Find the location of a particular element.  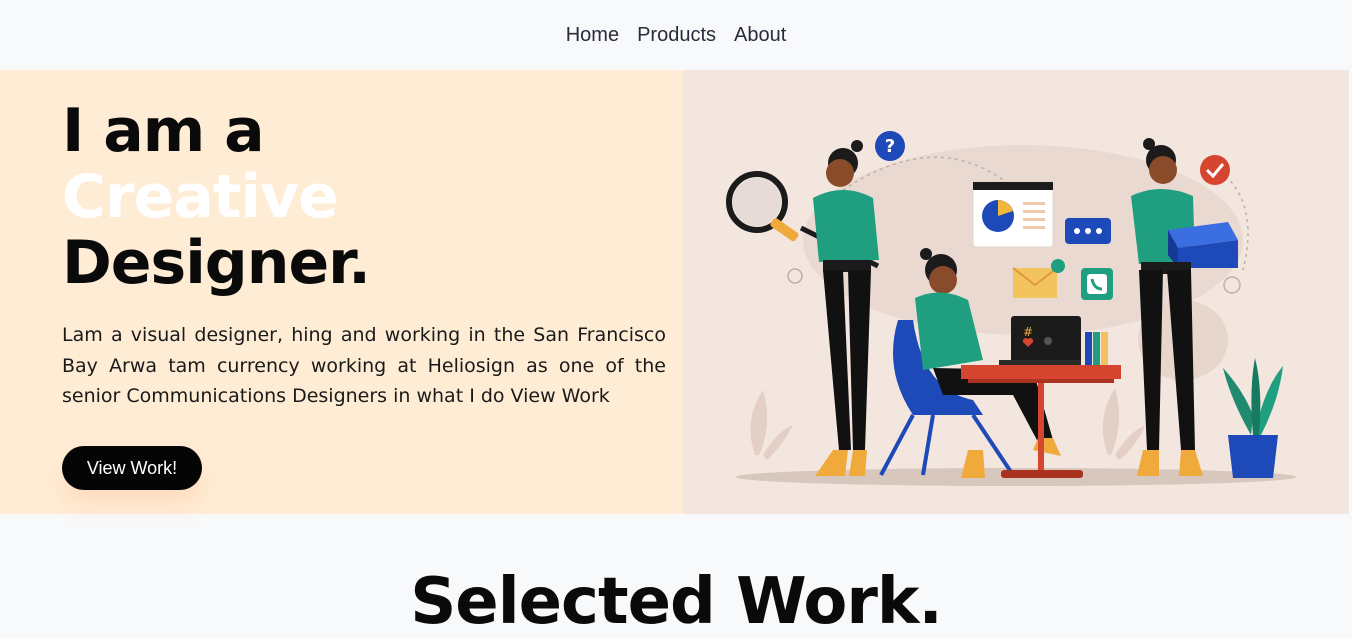

chart-window-icon is located at coordinates (1013, 214).